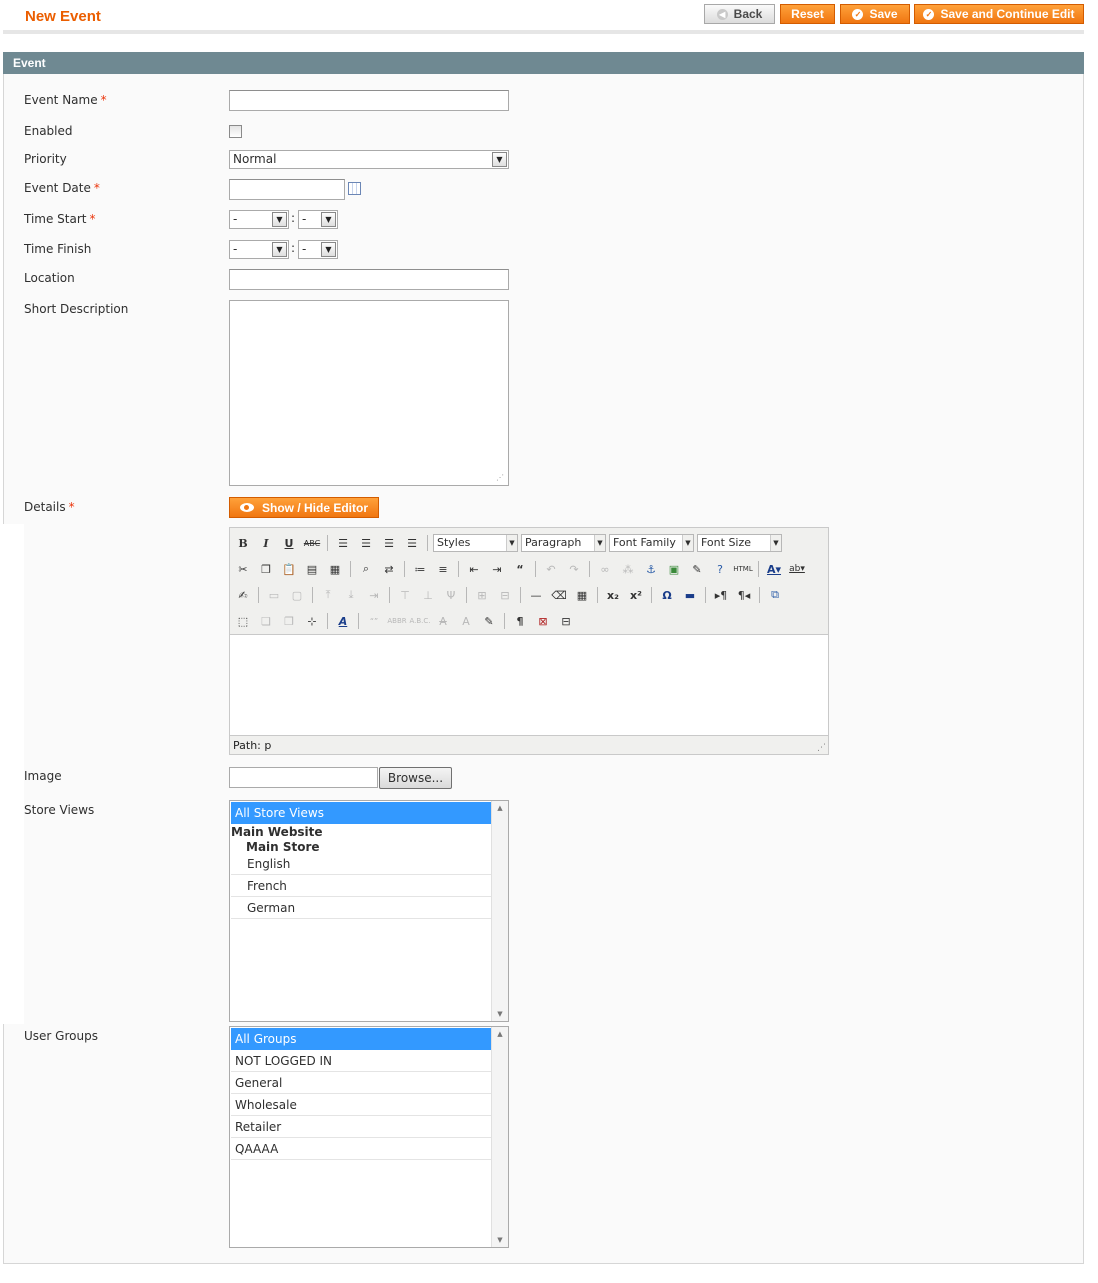 Image resolution: width=1098 pixels, height=1283 pixels. Describe the element at coordinates (497, 569) in the screenshot. I see `indent-icon: ⇥` at that location.